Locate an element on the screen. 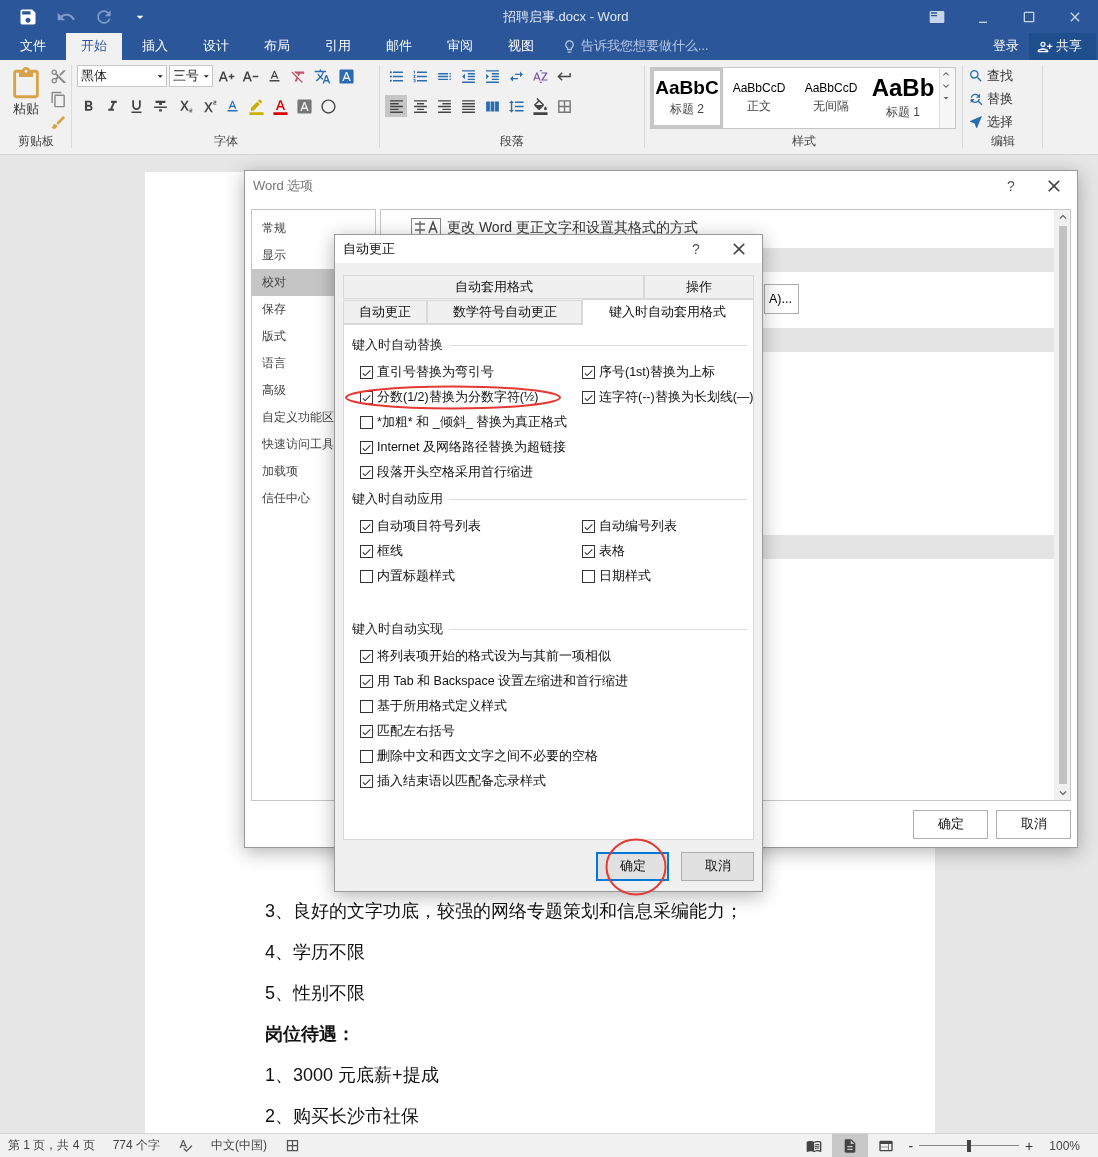  ribbon-tab: 邮件 is located at coordinates (399, 46).